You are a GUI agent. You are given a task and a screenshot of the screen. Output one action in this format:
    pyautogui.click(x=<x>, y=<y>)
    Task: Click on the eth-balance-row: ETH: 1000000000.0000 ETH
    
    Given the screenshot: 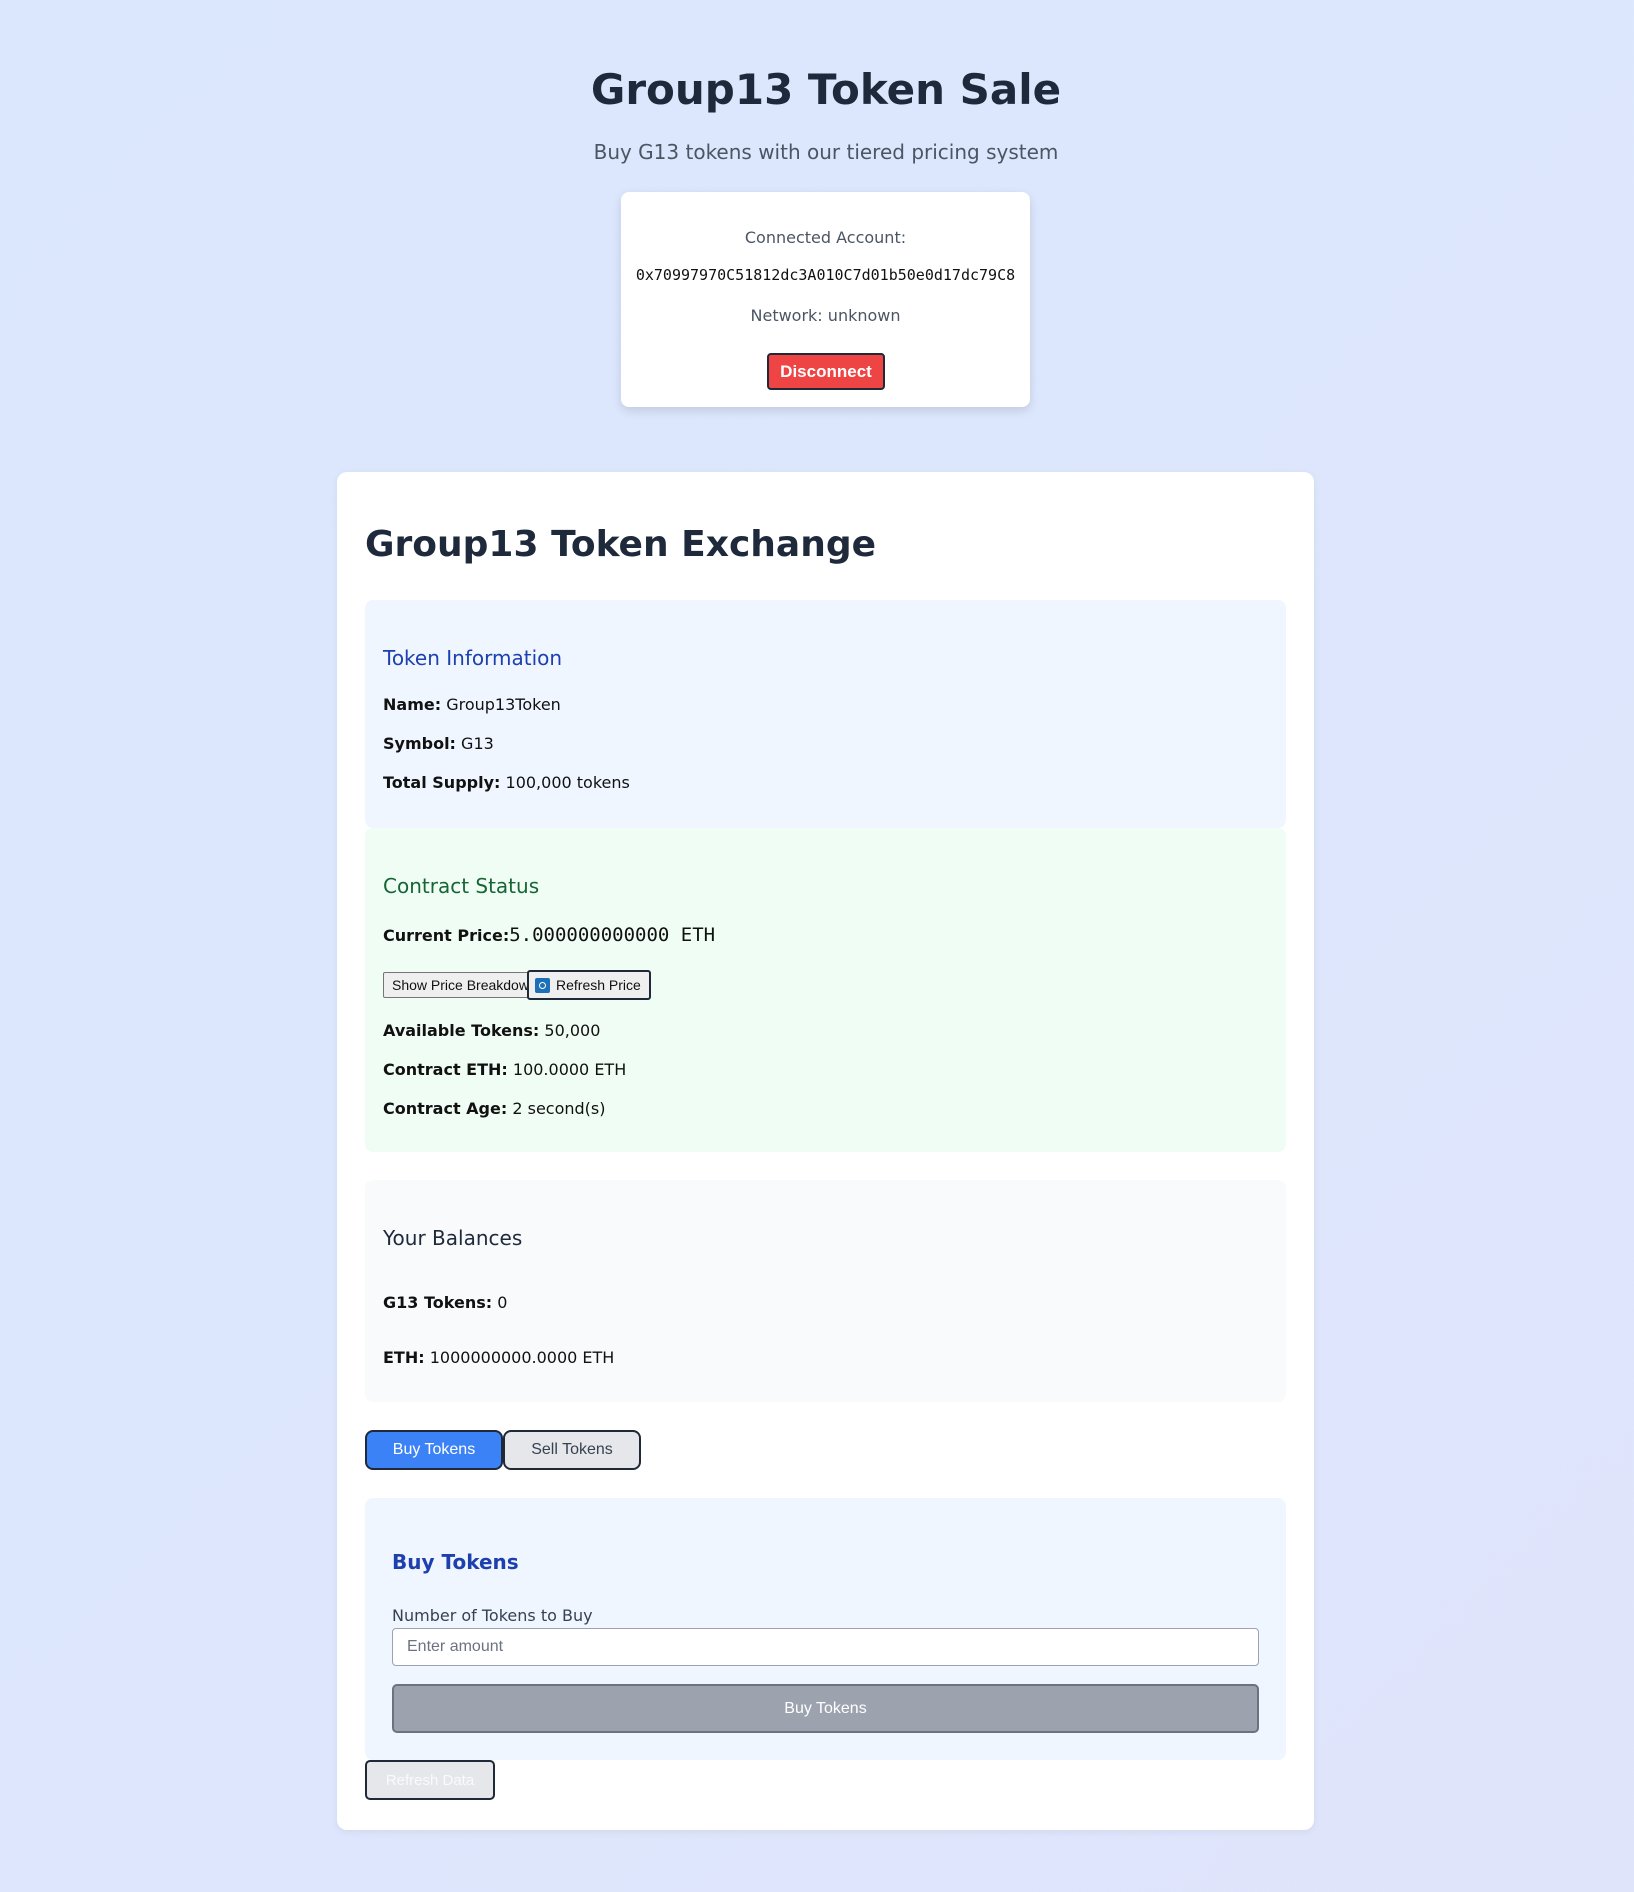 What is the action you would take?
    pyautogui.click(x=498, y=1357)
    